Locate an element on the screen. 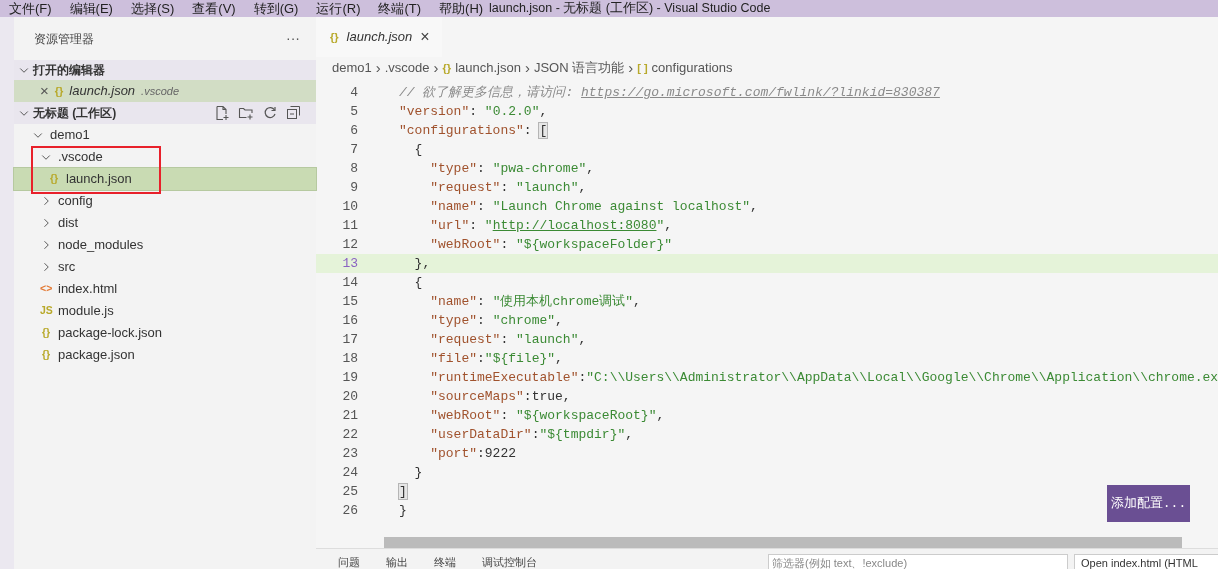 The image size is (1218, 569). code-text: }, is located at coordinates (422, 263).